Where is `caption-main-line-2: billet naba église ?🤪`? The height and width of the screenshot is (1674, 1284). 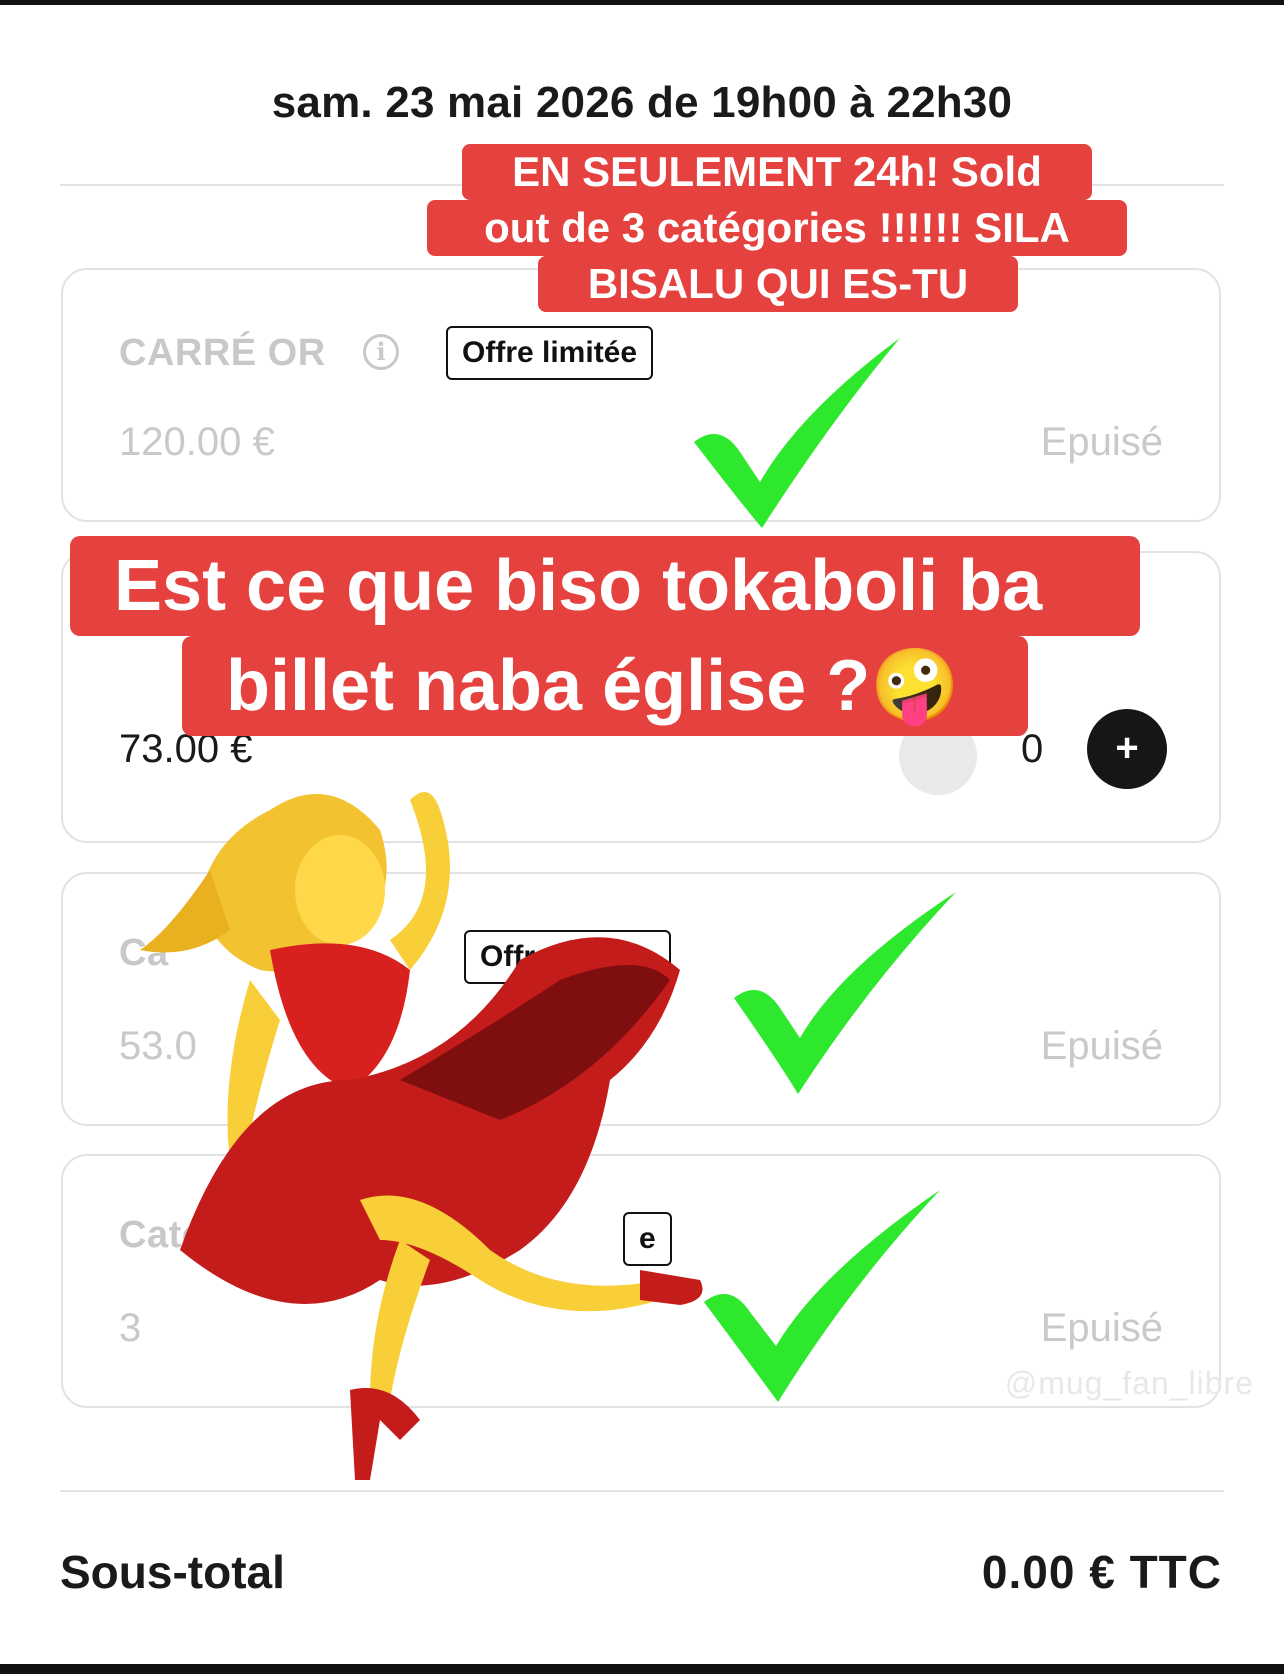 caption-main-line-2: billet naba église ?🤪 is located at coordinates (605, 686).